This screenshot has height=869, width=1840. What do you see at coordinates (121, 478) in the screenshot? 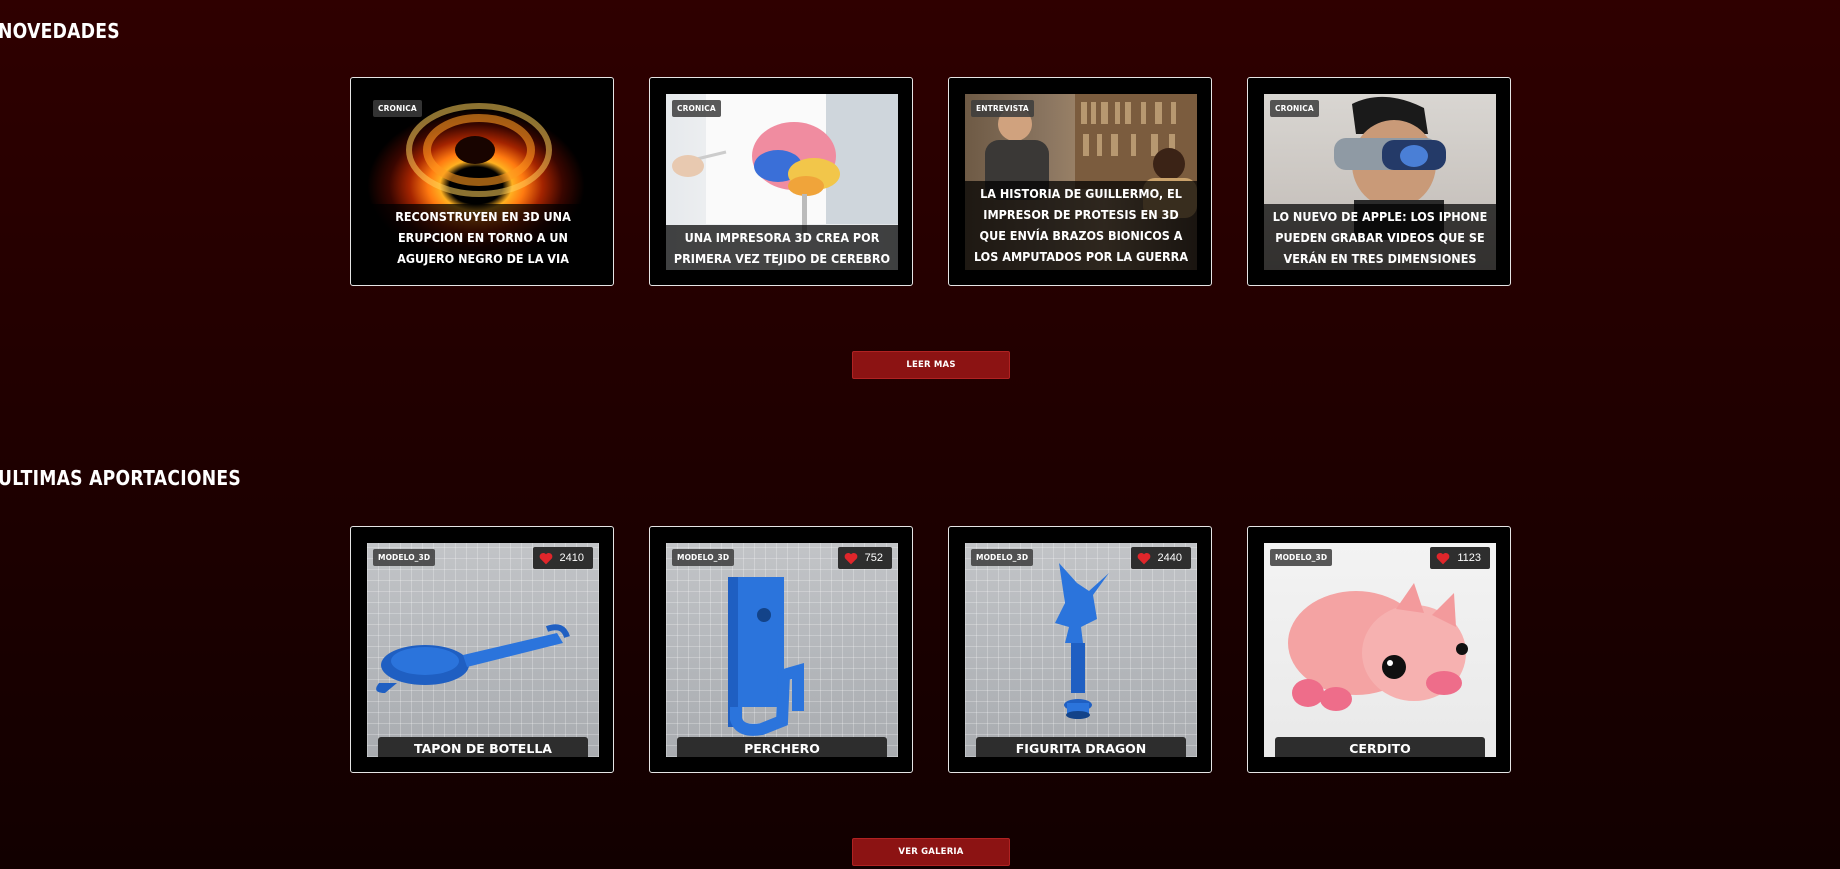
I see `section-title-ultimas-aportaciones: ULTIMAS APORTACIONES` at bounding box center [121, 478].